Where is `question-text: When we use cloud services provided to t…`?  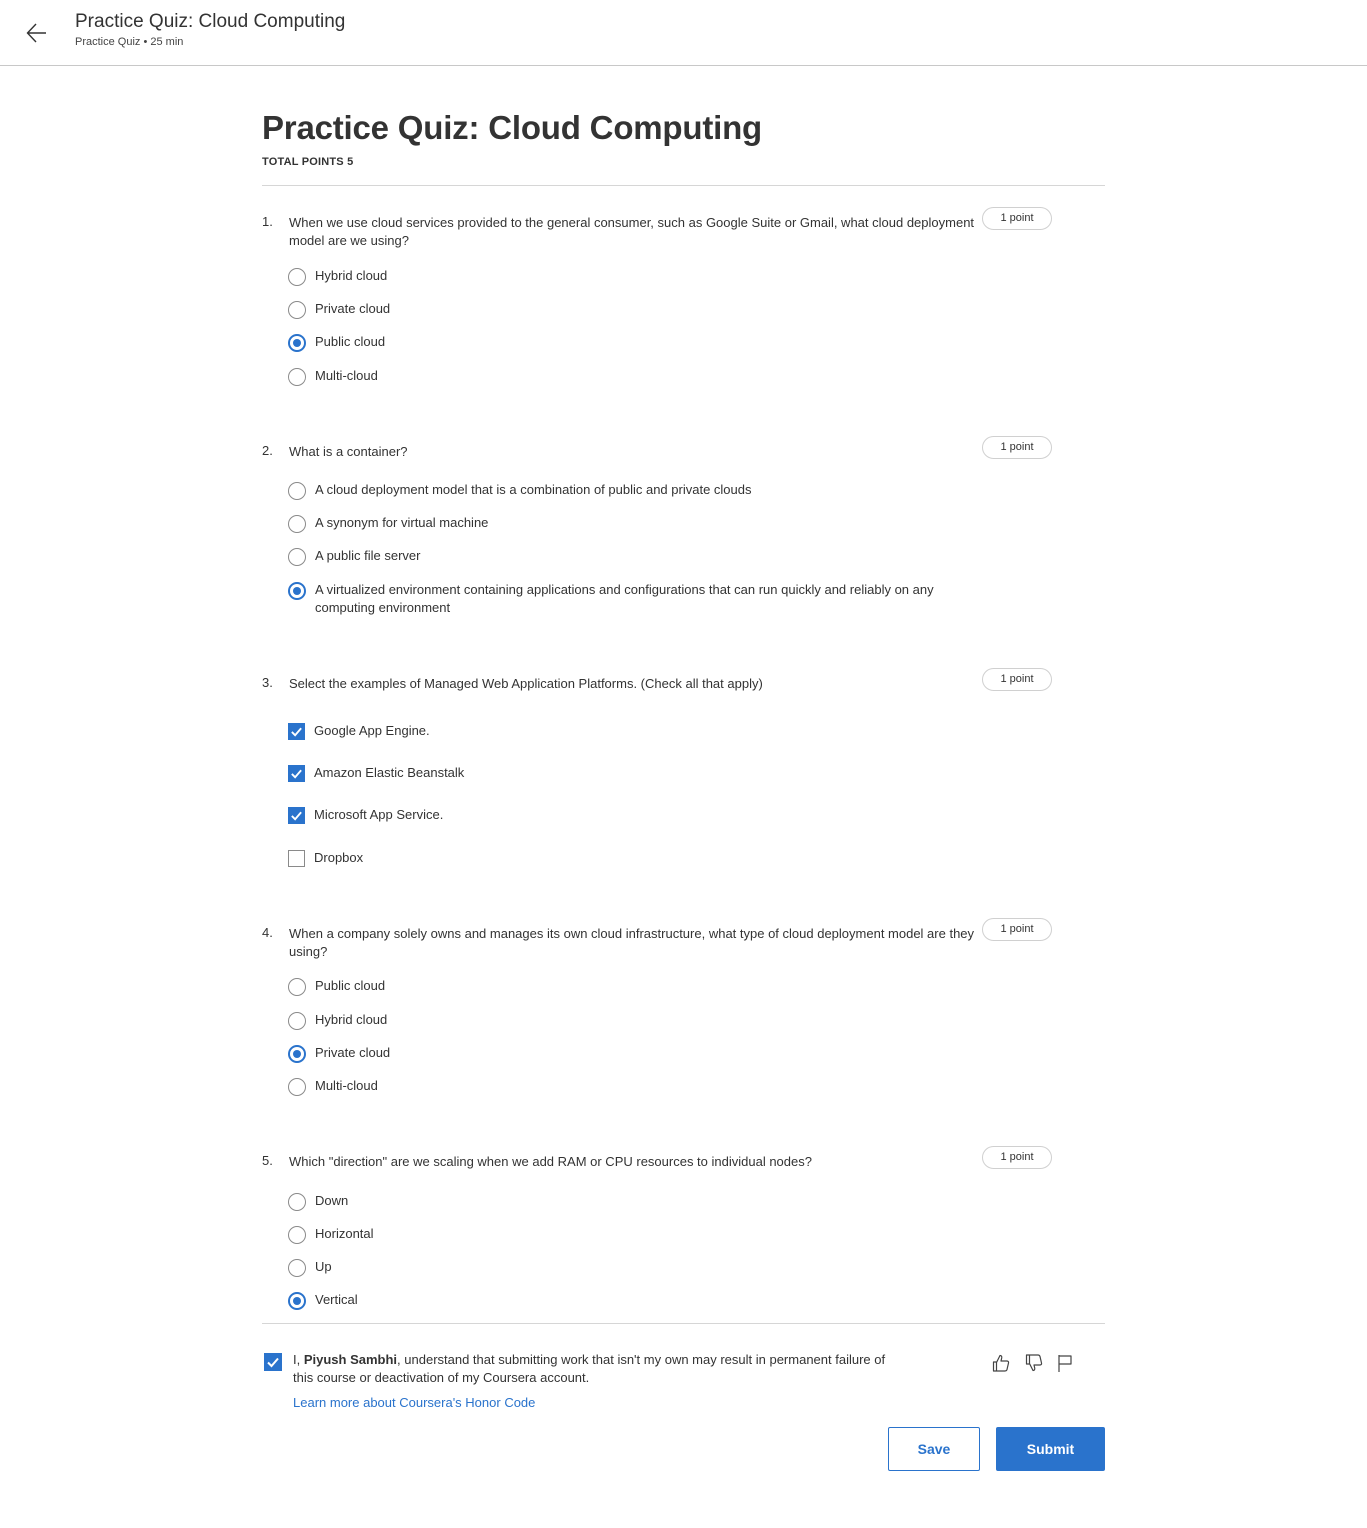
question-text: When we use cloud services provided to t… is located at coordinates (632, 231).